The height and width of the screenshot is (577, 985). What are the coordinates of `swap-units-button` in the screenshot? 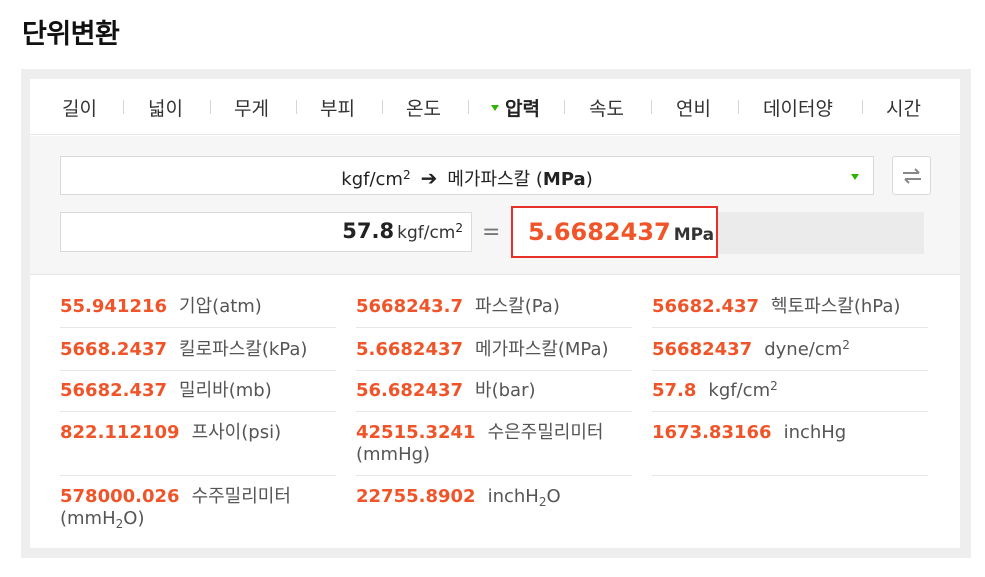 It's located at (911, 175).